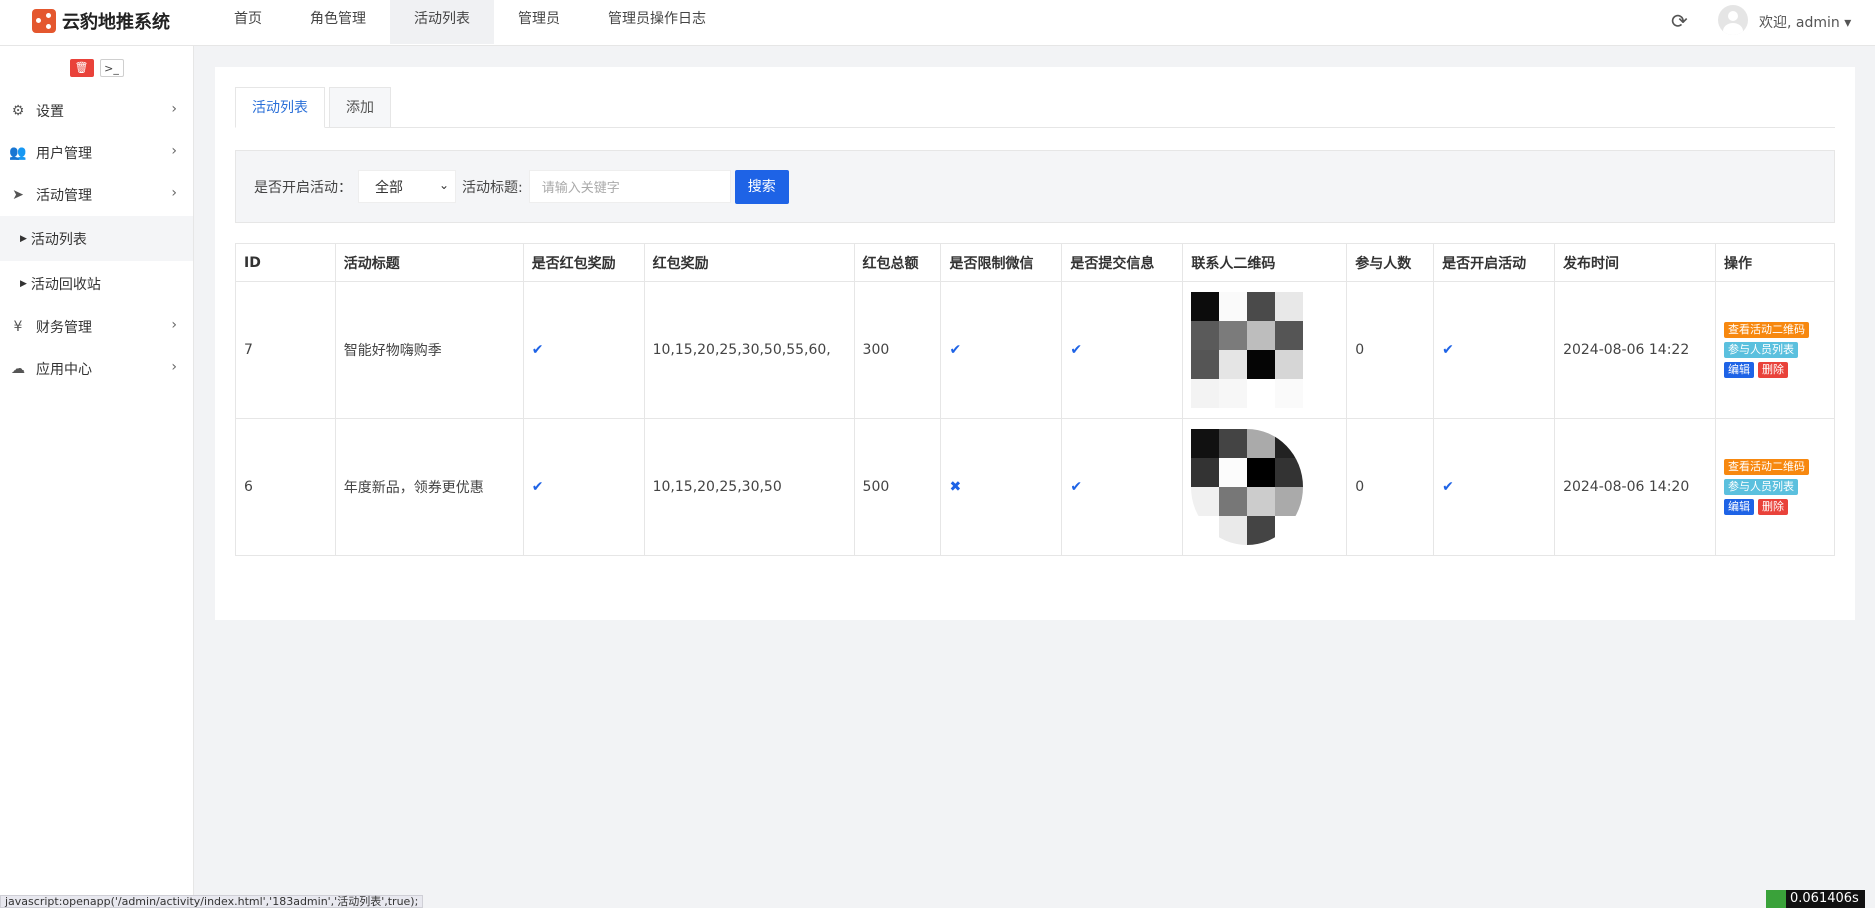 The image size is (1875, 908). Describe the element at coordinates (1775, 262) in the screenshot. I see `column-header: 操作` at that location.